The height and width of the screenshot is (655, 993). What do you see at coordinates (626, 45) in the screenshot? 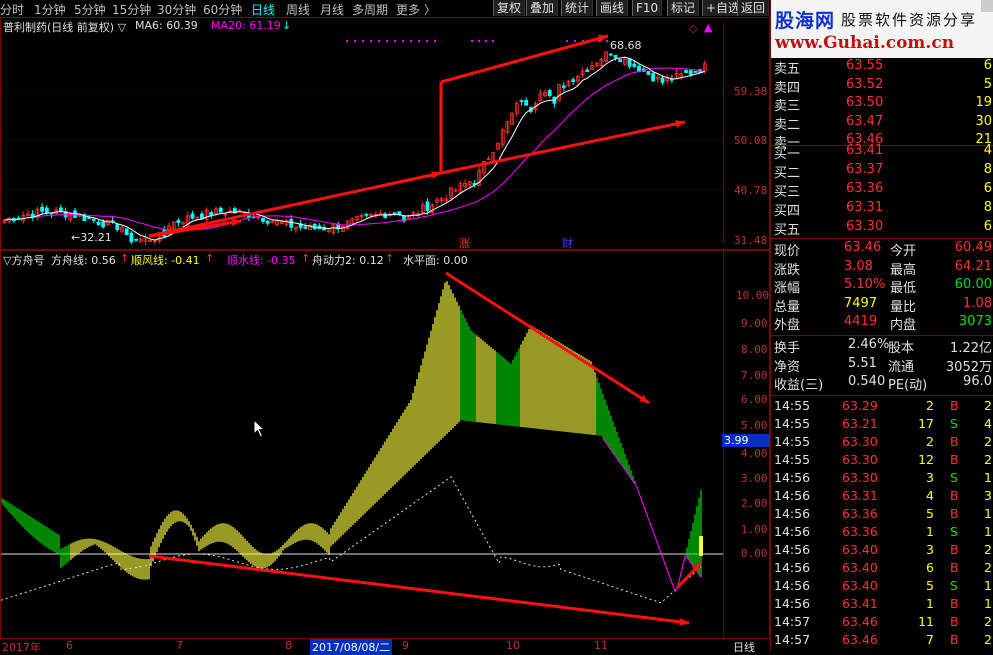
I see `high-price-label: 68.68` at bounding box center [626, 45].